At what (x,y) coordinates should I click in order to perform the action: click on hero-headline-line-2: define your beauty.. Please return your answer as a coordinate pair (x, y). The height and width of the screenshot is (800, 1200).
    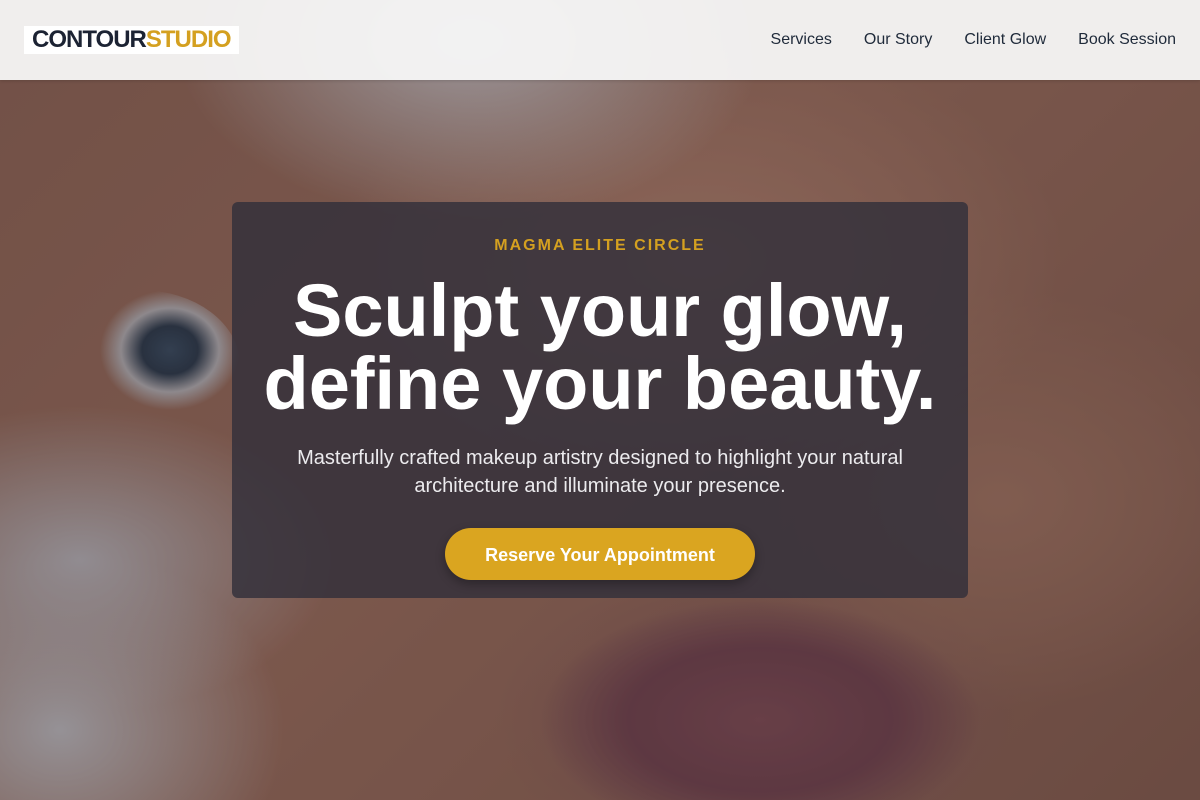
    Looking at the image, I should click on (600, 383).